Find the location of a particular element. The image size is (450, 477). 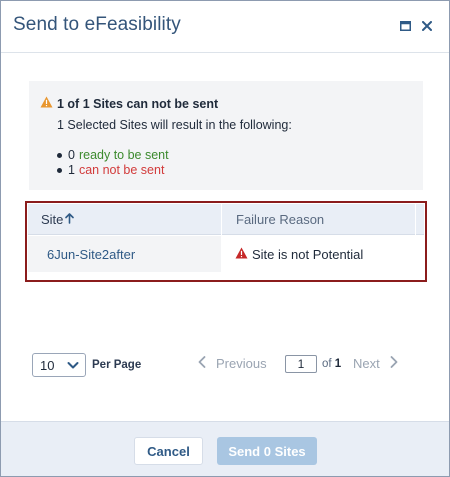

site-link: 6Jun-Site2after is located at coordinates (124, 254).